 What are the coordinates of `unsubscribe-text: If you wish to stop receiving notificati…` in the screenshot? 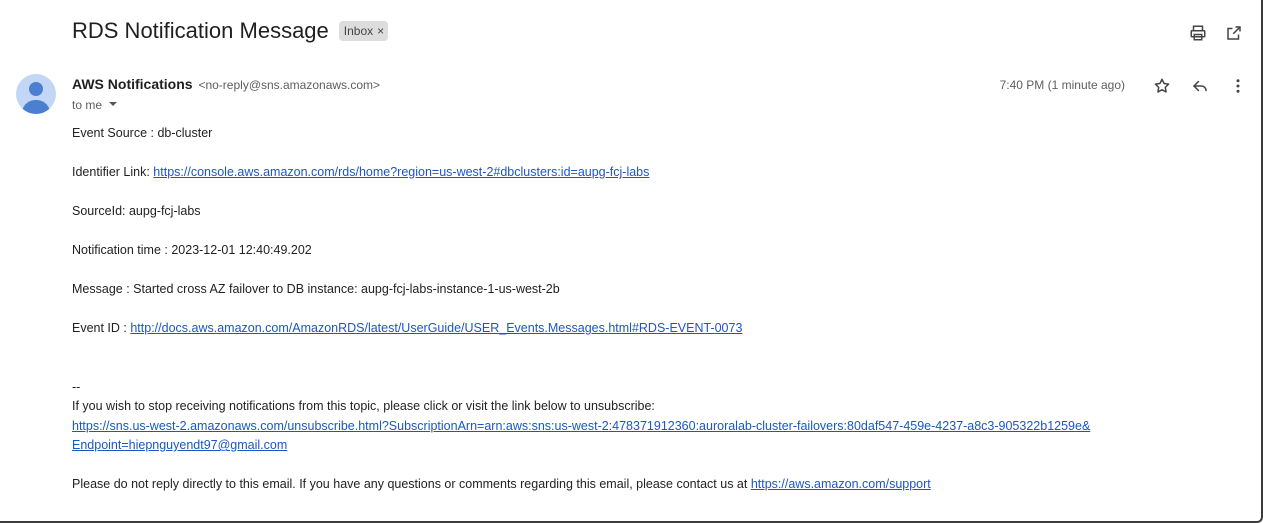 It's located at (363, 406).